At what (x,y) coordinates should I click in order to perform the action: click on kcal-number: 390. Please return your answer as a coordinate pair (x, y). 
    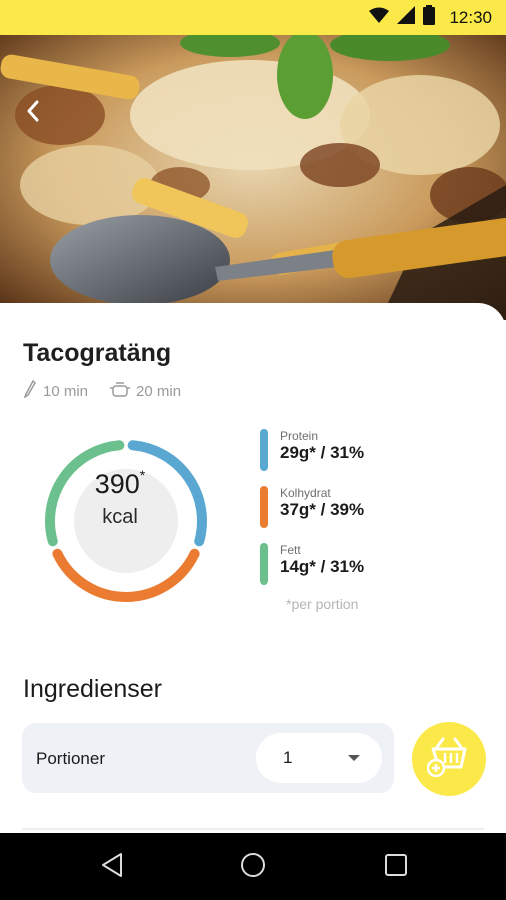
    Looking at the image, I should click on (117, 484).